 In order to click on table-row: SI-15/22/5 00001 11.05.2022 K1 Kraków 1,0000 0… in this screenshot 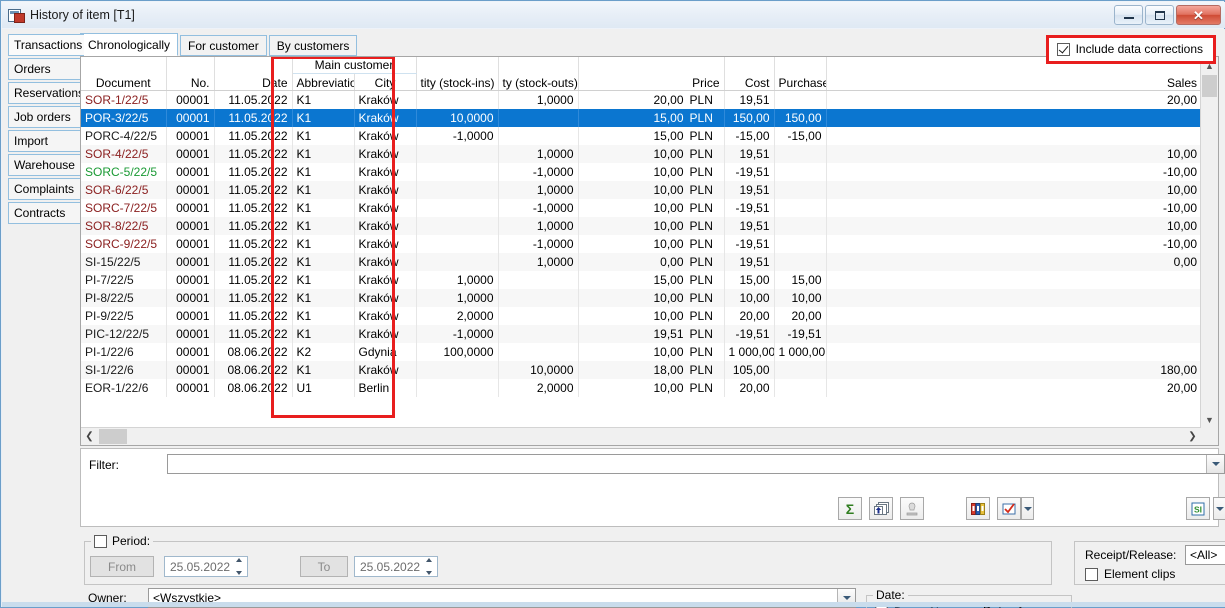, I will do `click(641, 262)`.